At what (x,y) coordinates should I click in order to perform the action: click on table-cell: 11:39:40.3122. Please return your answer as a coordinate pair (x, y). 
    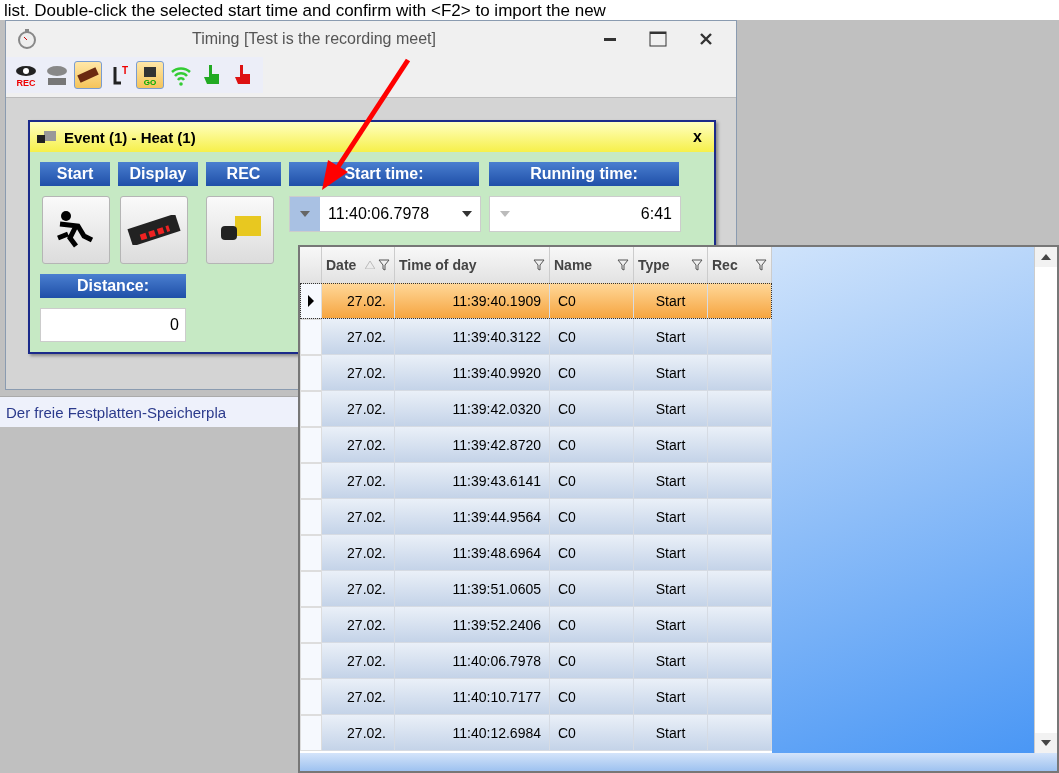
    Looking at the image, I should click on (472, 337).